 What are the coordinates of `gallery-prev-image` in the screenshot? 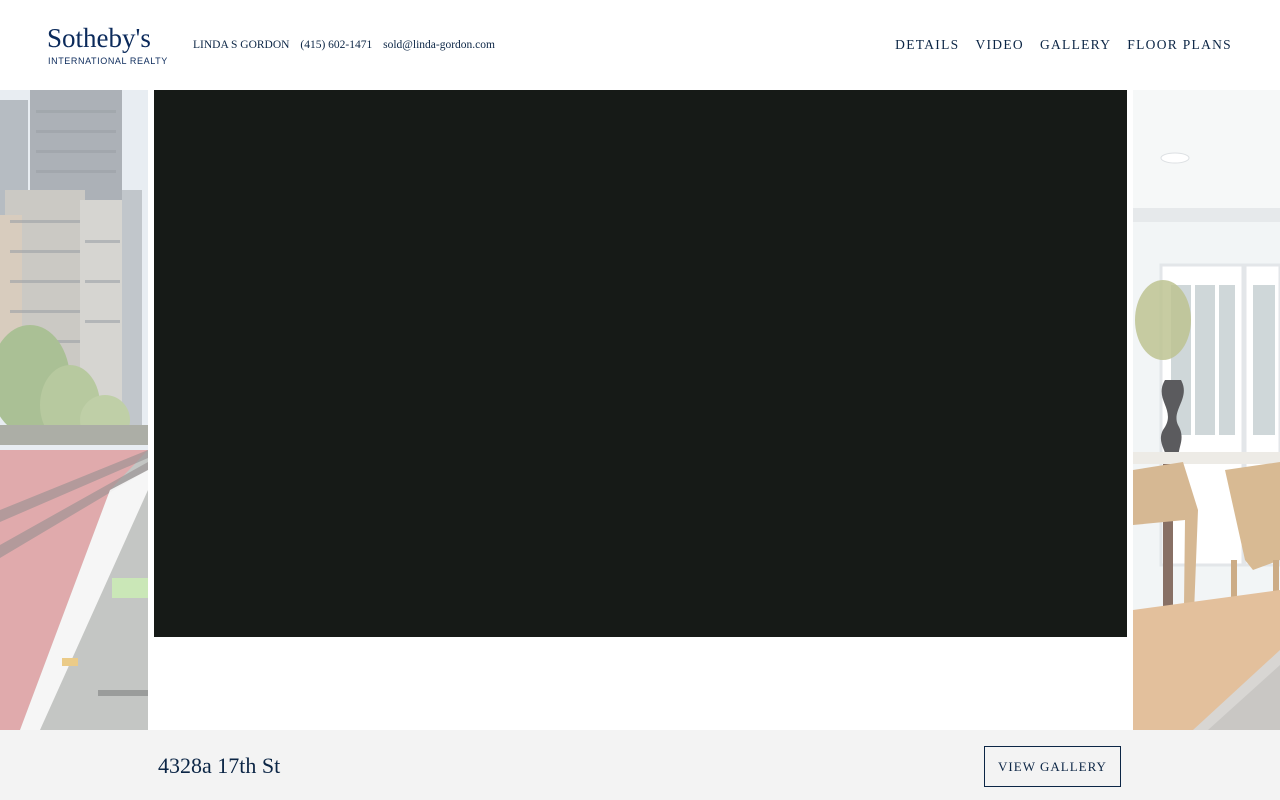 It's located at (74, 410).